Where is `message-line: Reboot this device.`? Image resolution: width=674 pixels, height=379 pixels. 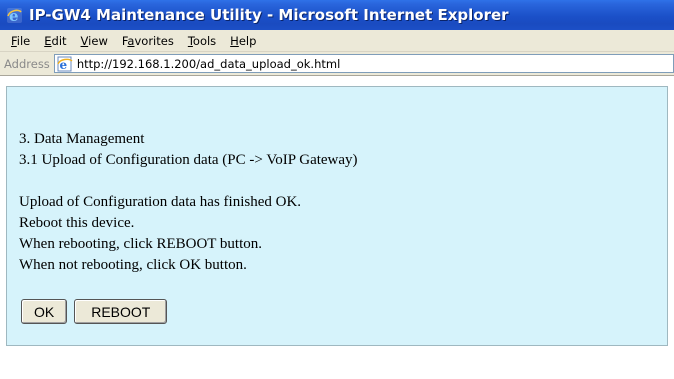
message-line: Reboot this device. is located at coordinates (77, 223).